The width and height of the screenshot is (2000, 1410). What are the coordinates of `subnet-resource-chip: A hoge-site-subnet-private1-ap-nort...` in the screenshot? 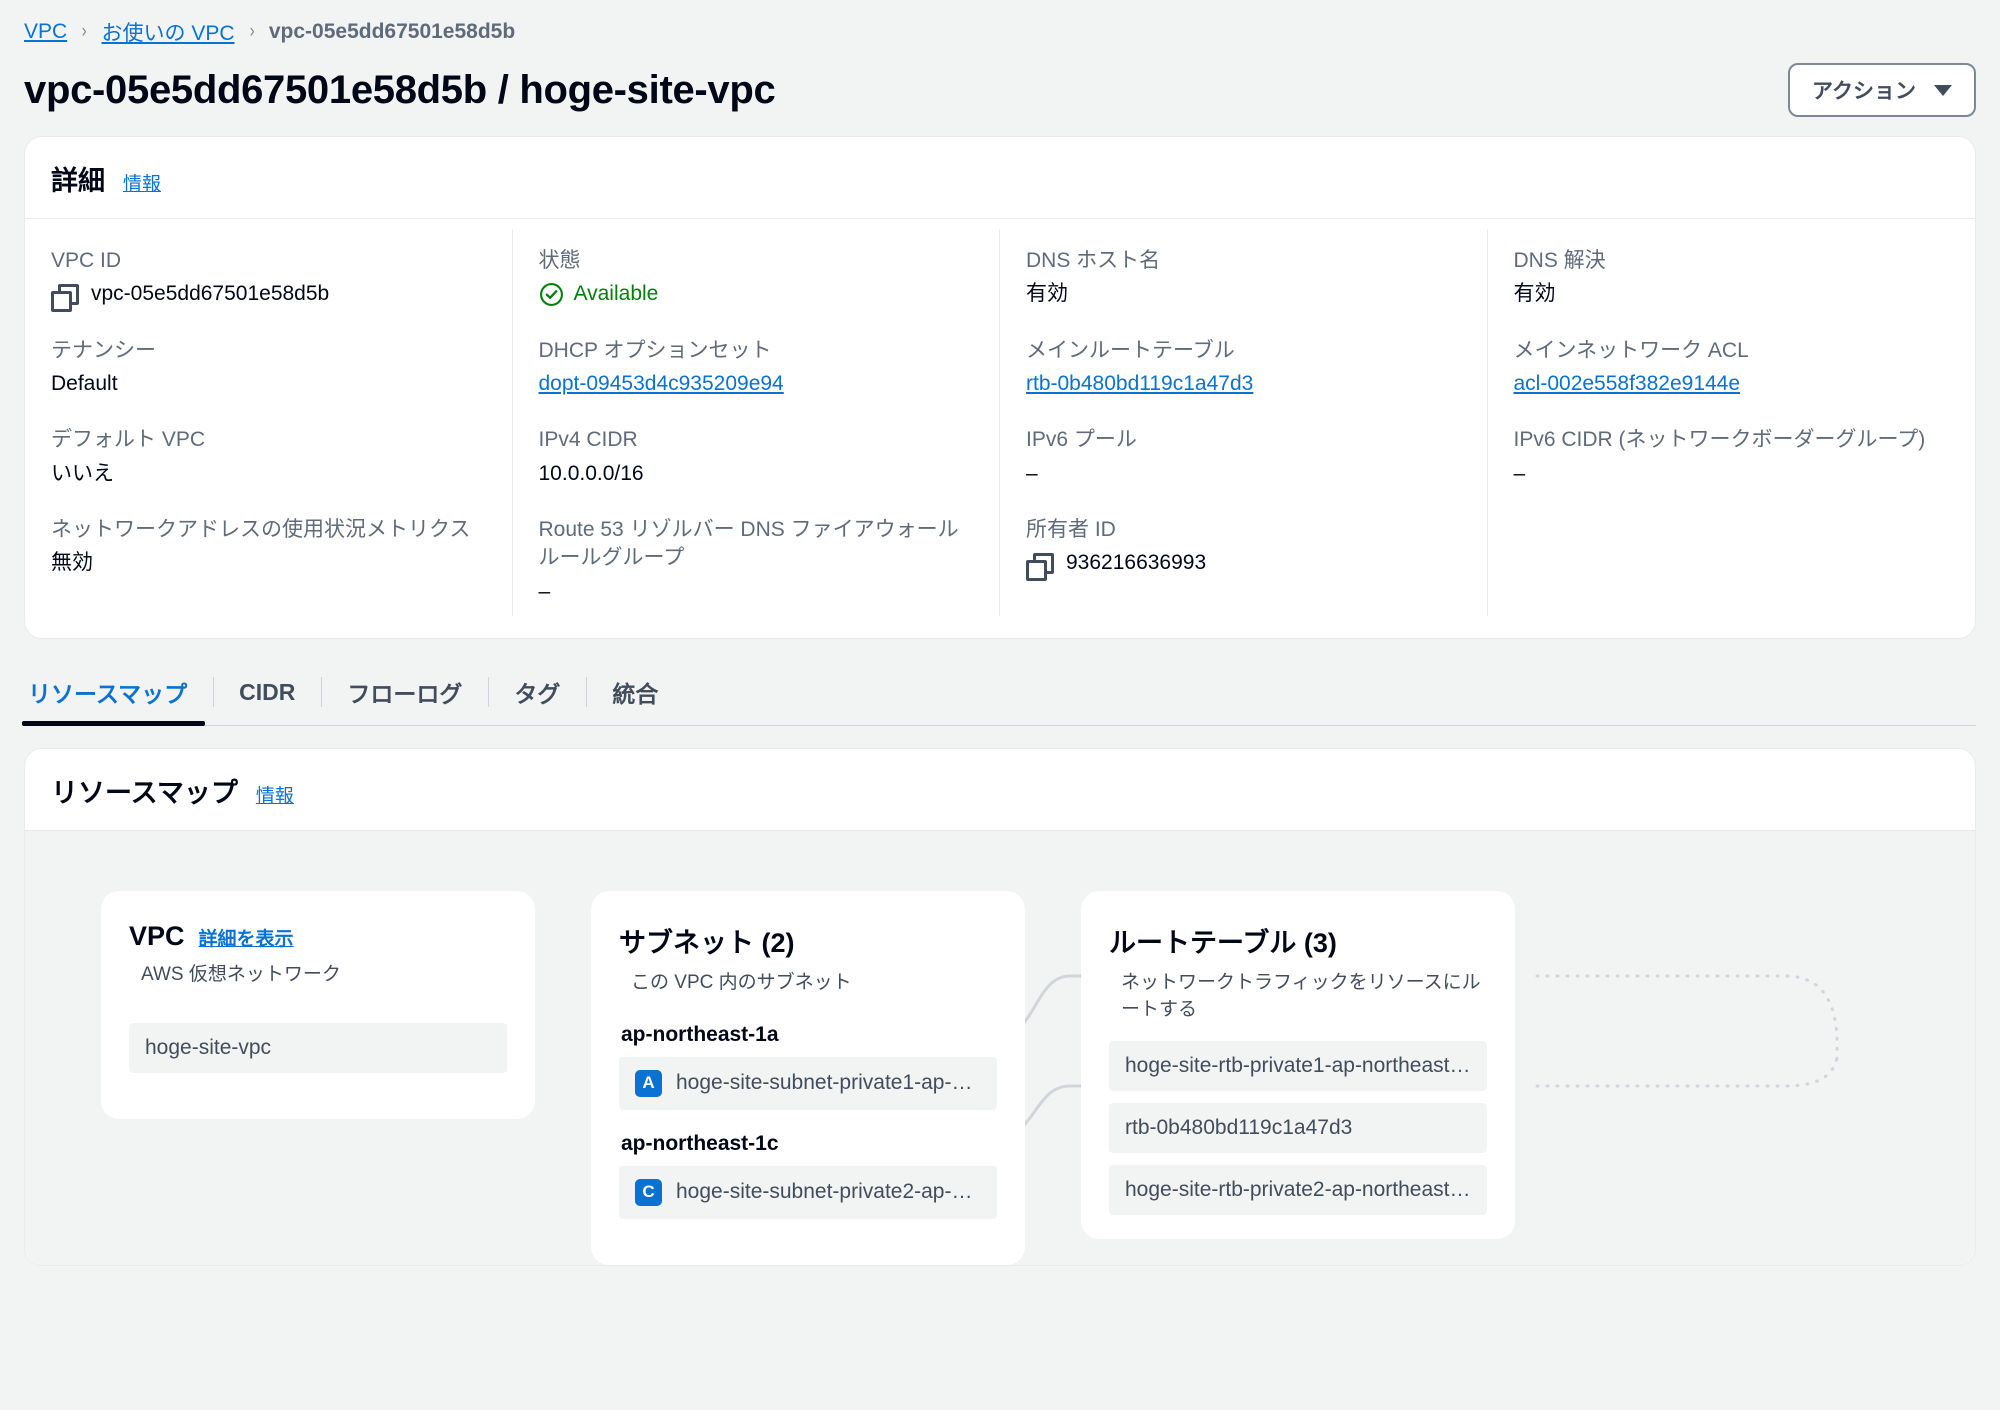 It's located at (808, 1083).